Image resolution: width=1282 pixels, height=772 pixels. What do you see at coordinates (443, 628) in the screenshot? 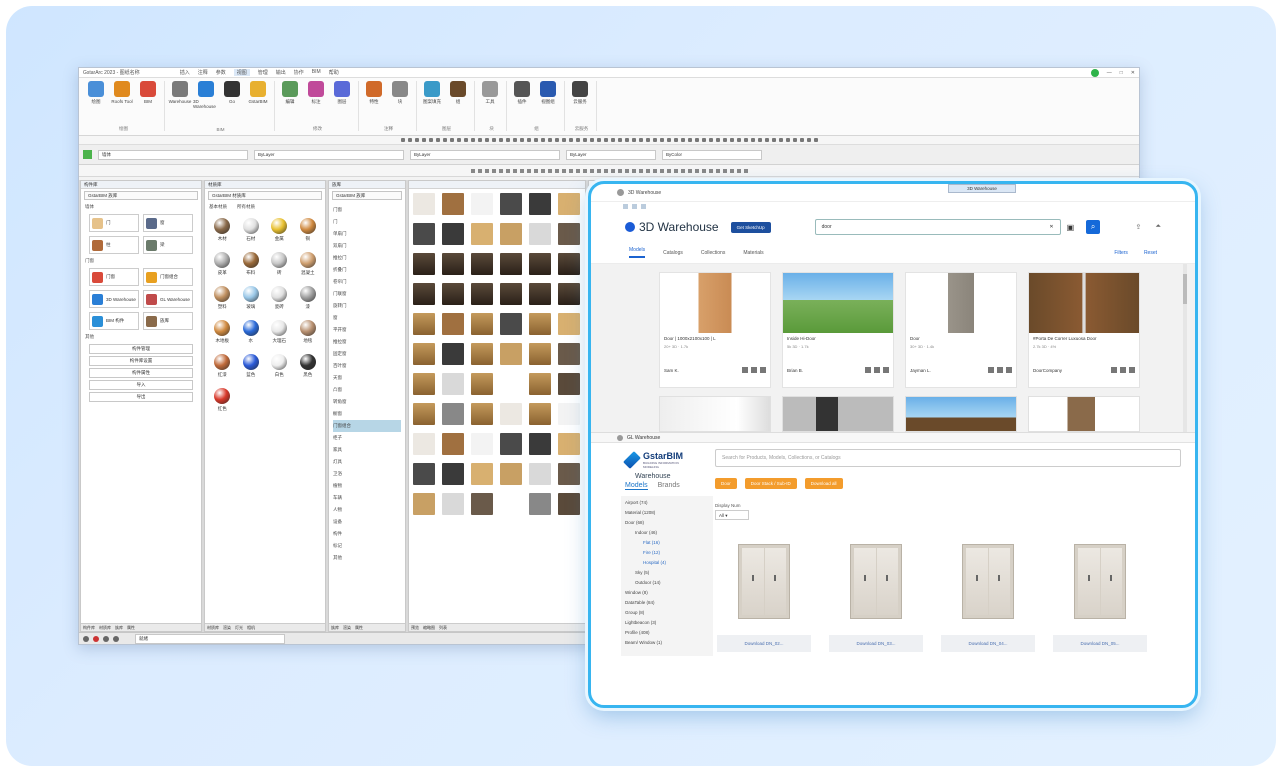
I see `panel-tab: 列表` at bounding box center [443, 628].